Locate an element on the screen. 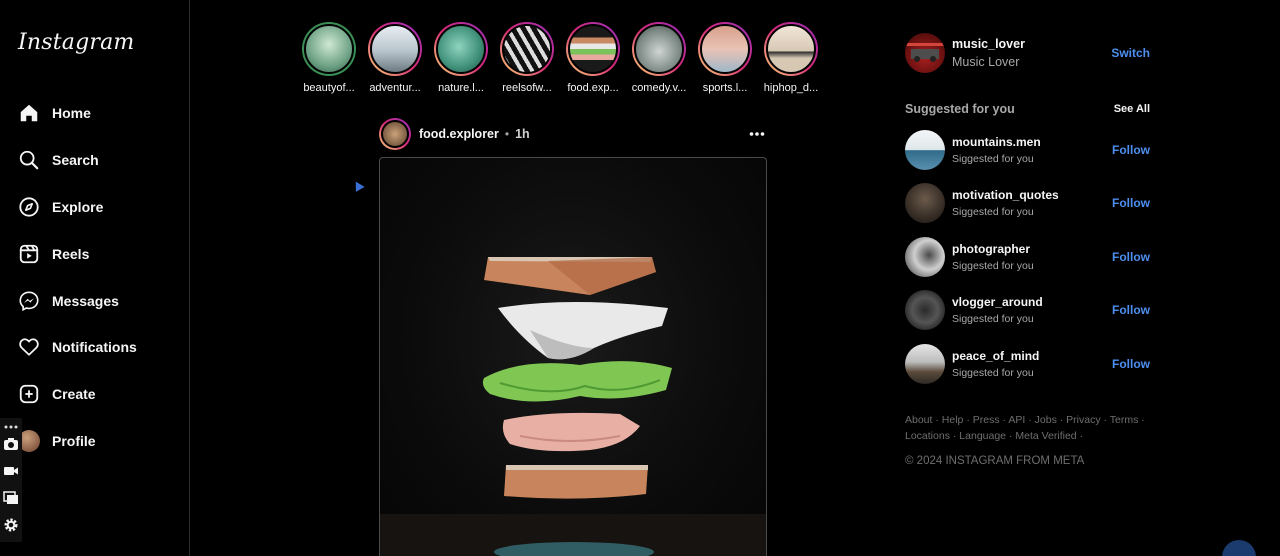 The image size is (1280, 556). sidebar-item-label: Explore is located at coordinates (78, 207).